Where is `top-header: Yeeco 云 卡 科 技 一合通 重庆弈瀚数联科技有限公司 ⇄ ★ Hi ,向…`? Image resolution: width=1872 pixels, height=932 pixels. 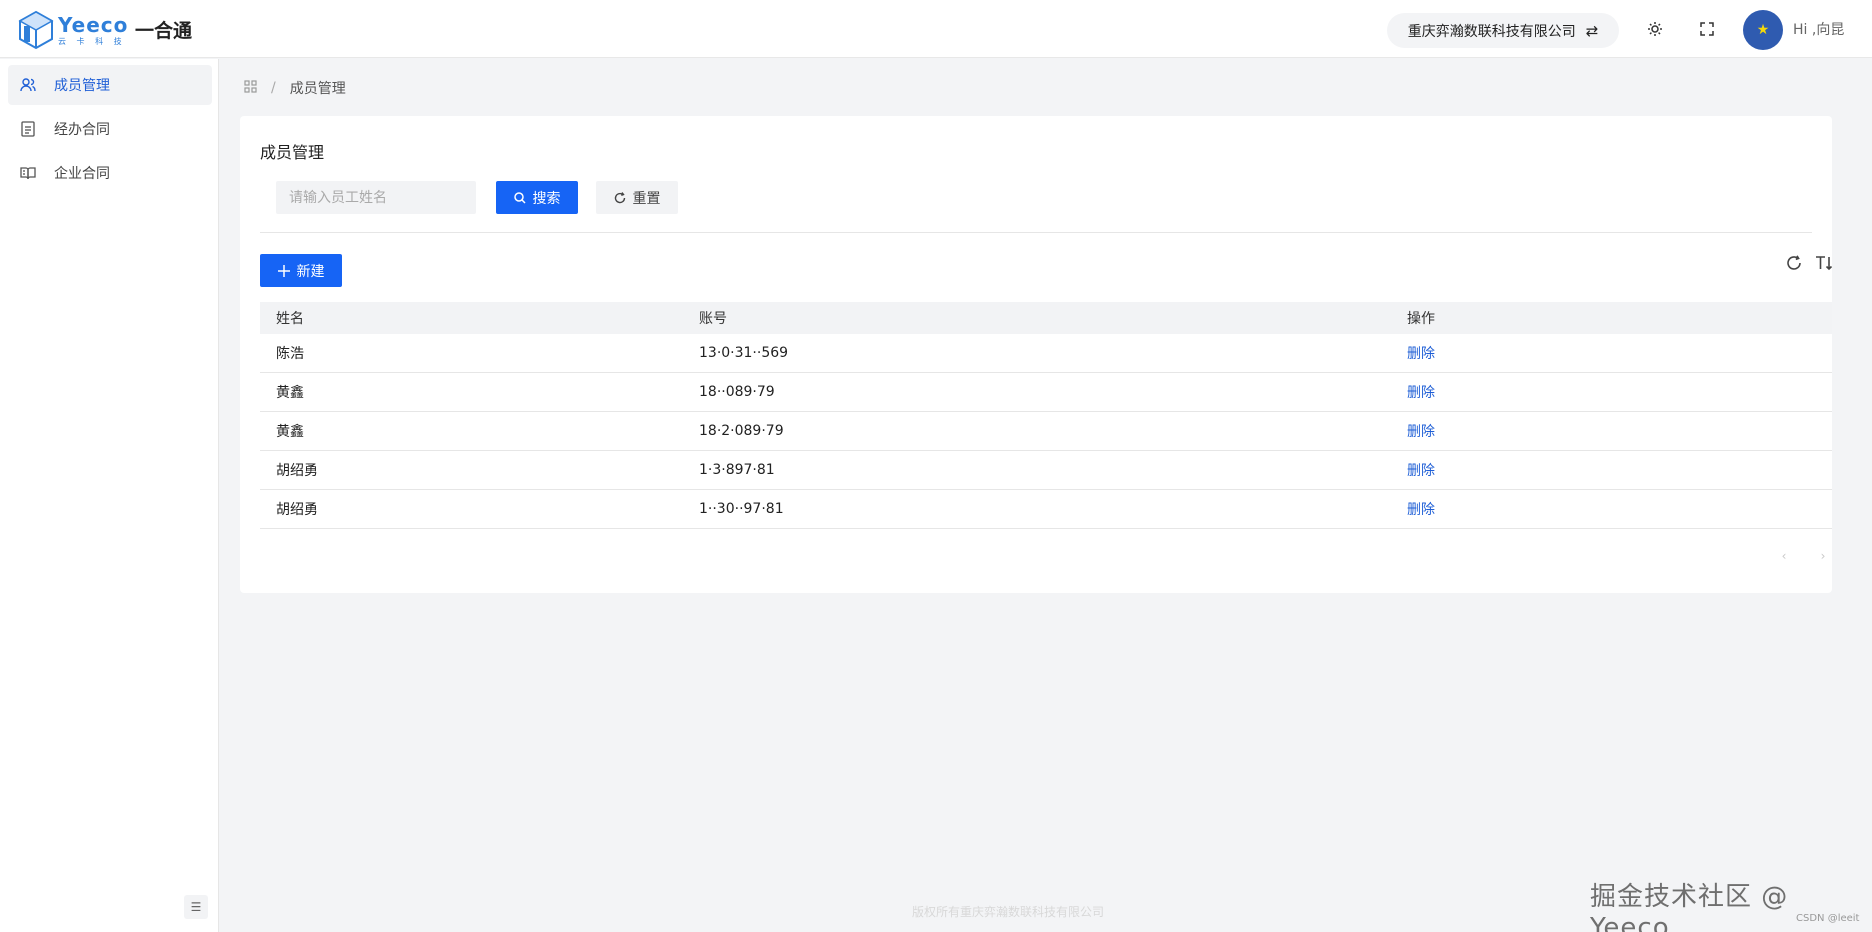
top-header: Yeeco 云 卡 科 技 一合通 重庆弈瀚数联科技有限公司 ⇄ ★ Hi ,向… is located at coordinates (936, 29).